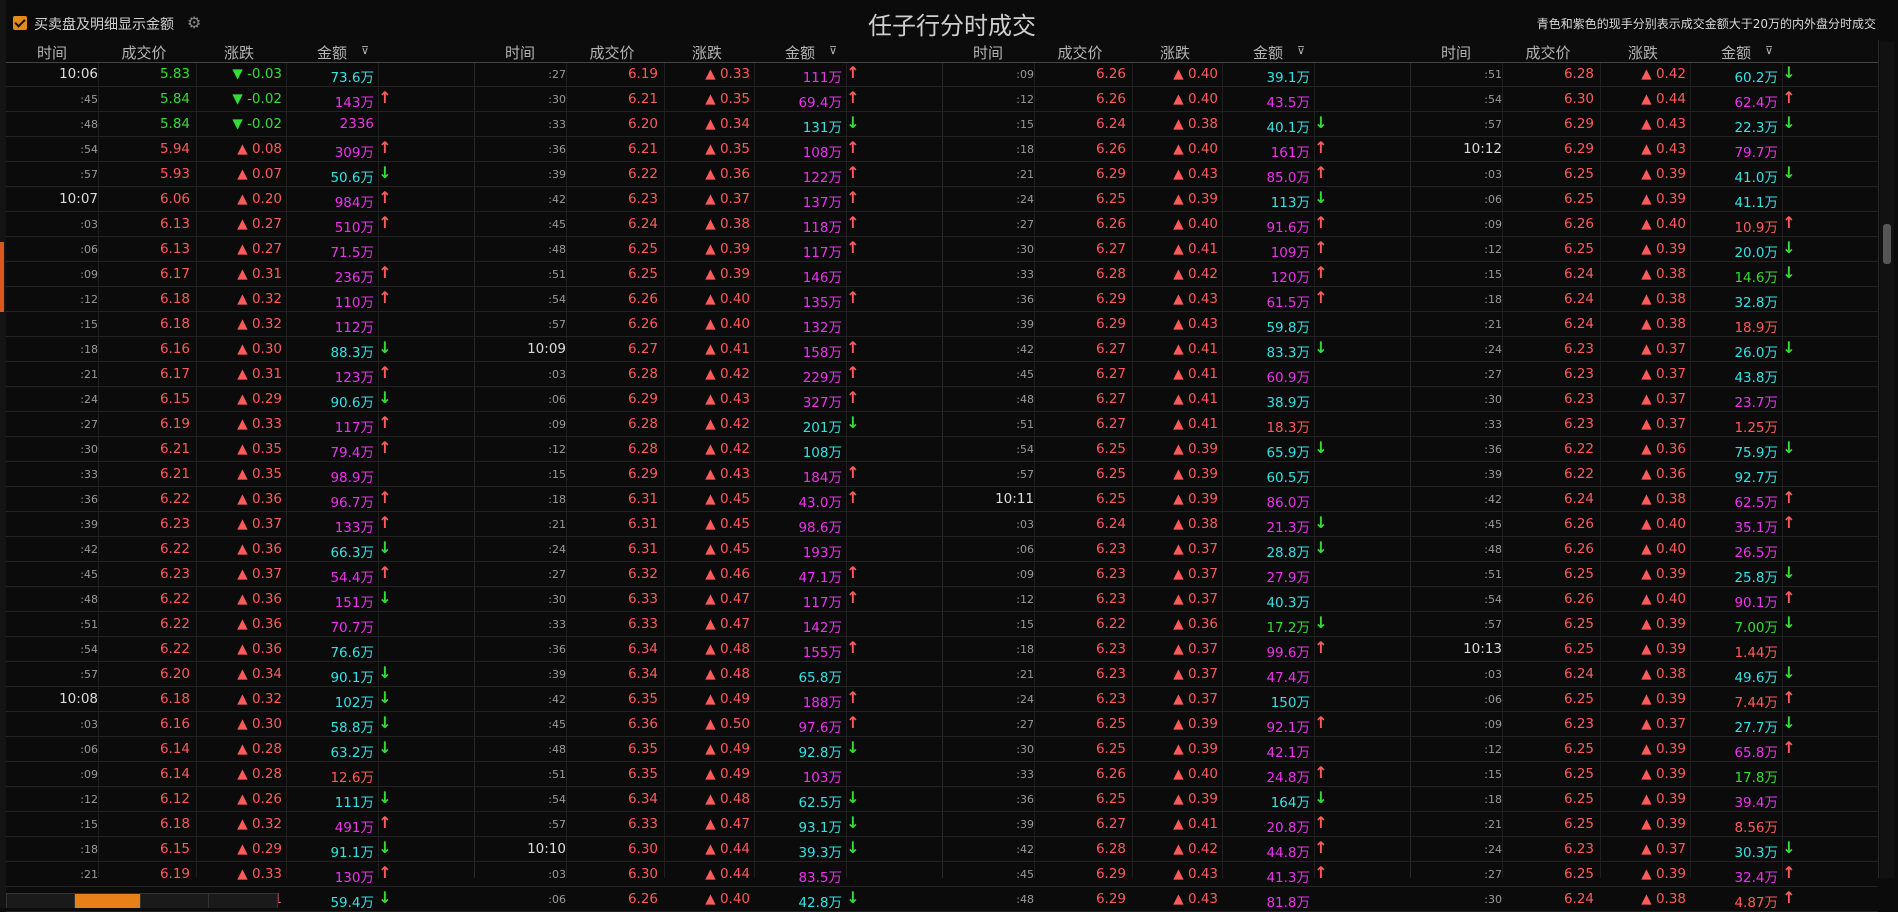 The height and width of the screenshot is (912, 1898). I want to click on tick-row: :18 6.25 ▲ 0.39 39.4万, so click(1644, 799).